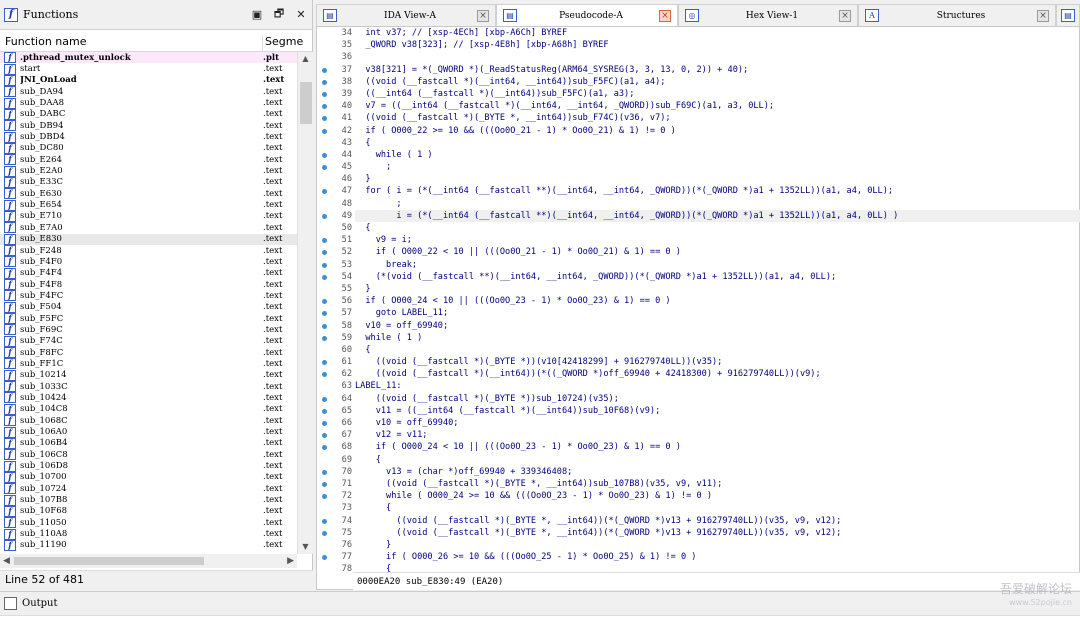  Describe the element at coordinates (148, 58) in the screenshot. I see `function-row: f .pthread_mutex_unlock .plt` at that location.